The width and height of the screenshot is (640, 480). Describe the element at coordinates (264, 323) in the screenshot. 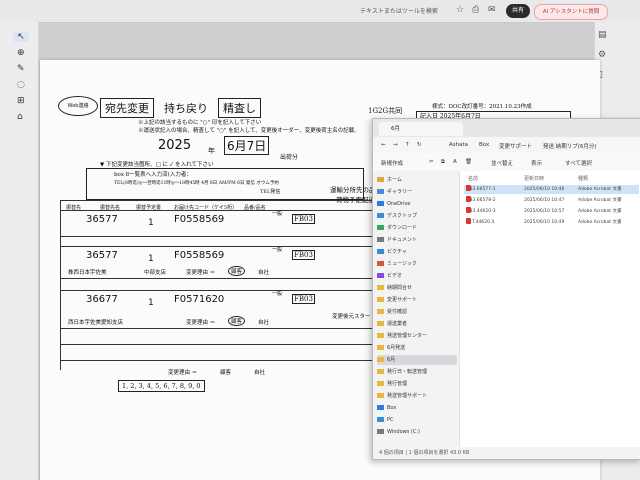

I see `option-self-2: 自社` at that location.